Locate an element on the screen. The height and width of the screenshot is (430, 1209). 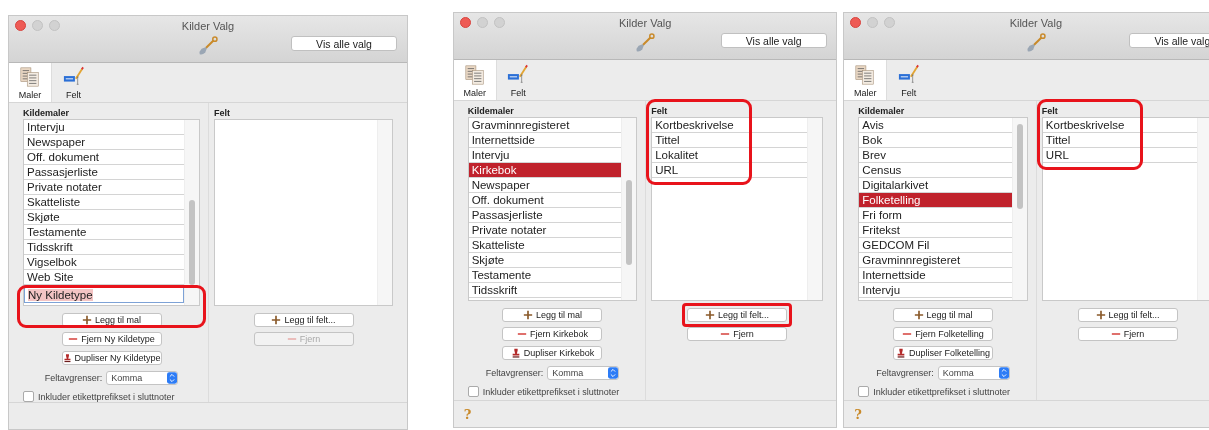
document-icon is located at coordinates (30, 77).